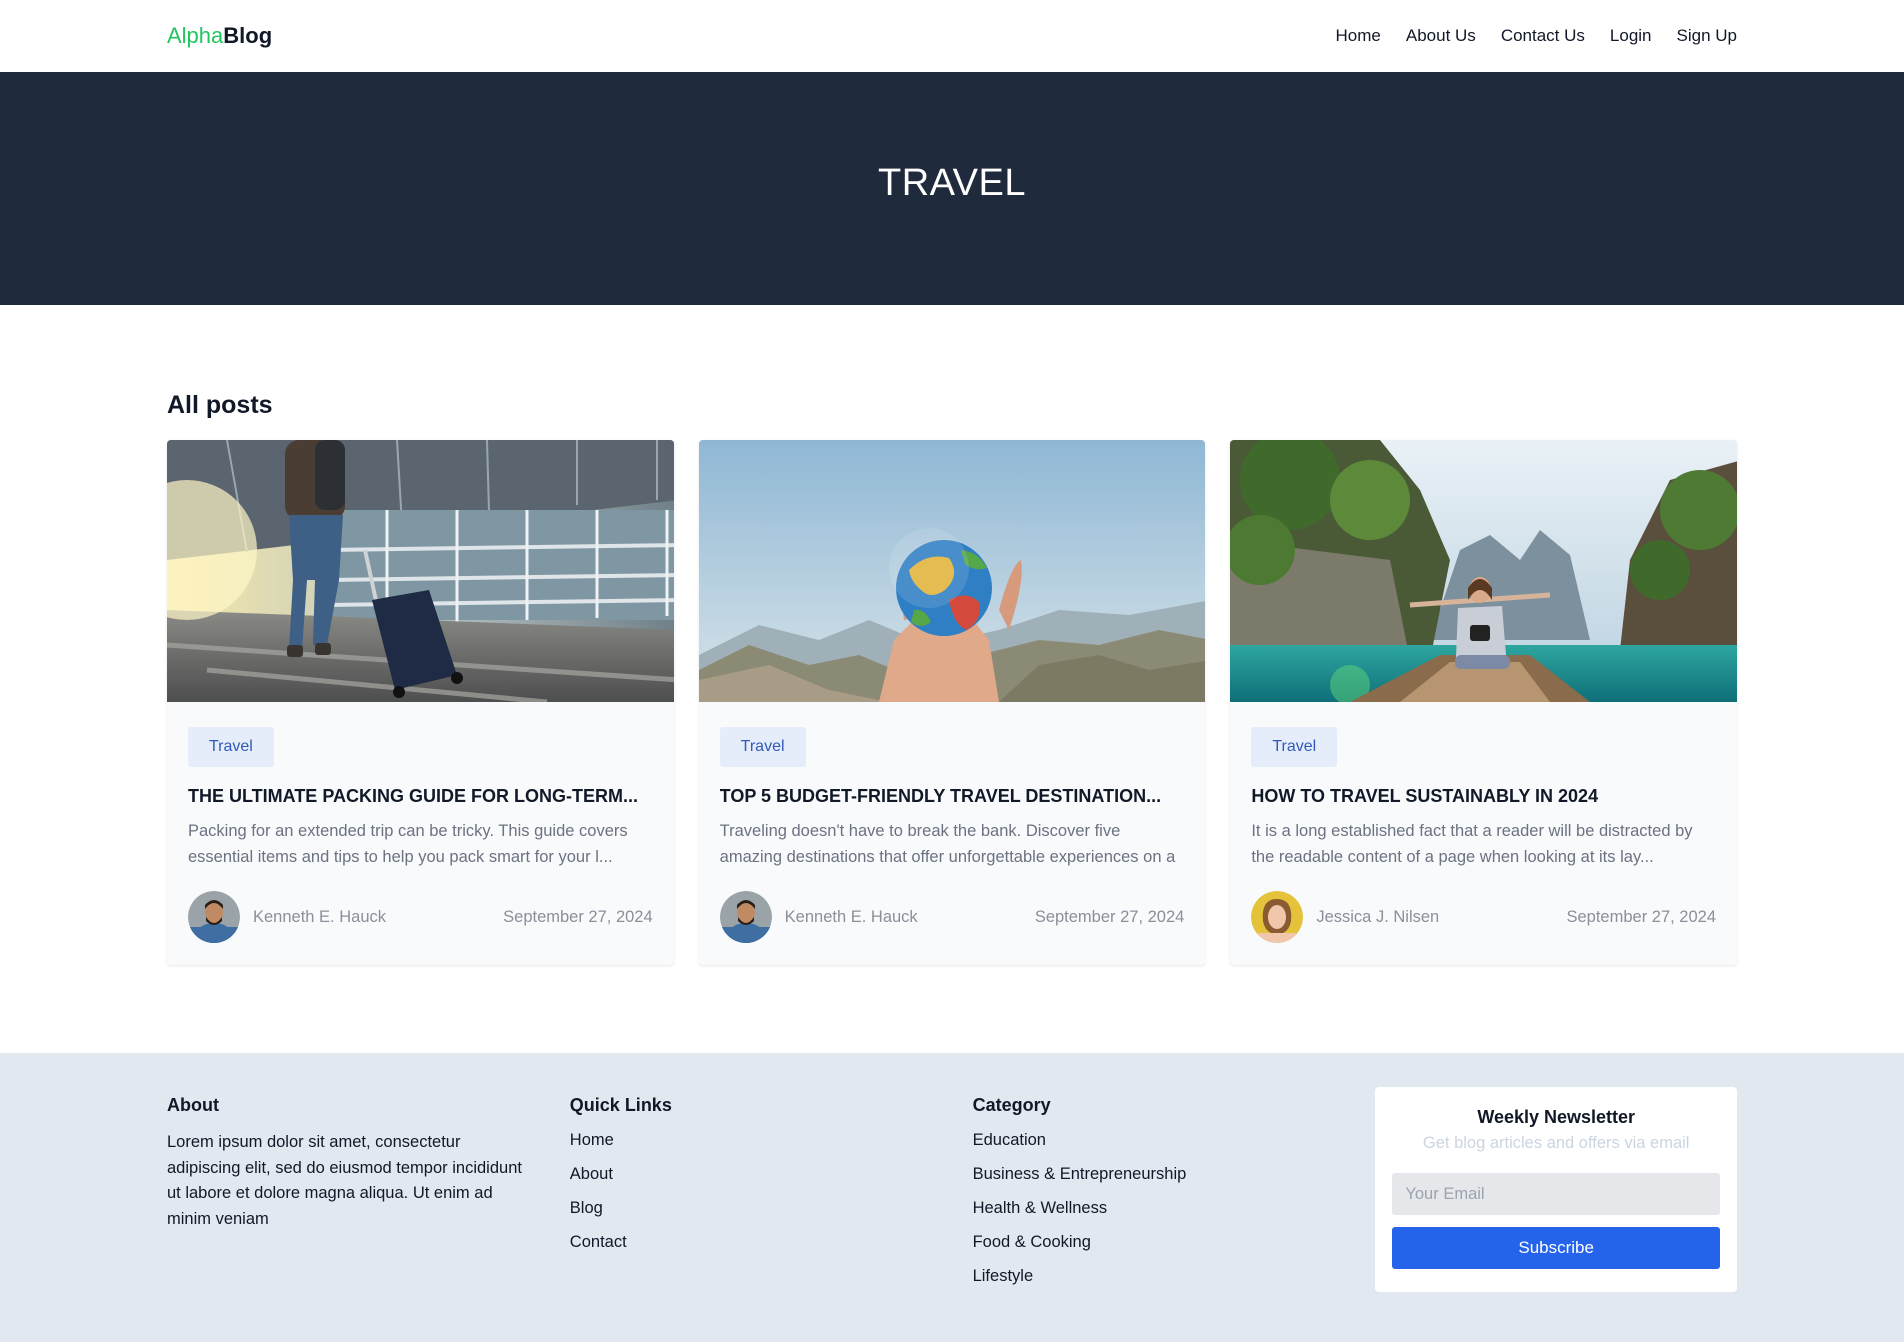 This screenshot has height=1342, width=1904. I want to click on category-title: TRAVEL, so click(951, 183).